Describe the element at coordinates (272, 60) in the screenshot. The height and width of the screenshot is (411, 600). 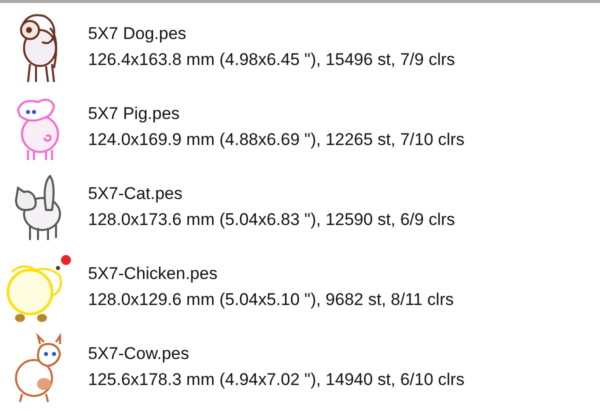
I see `file-details: 126.4x163.8 mm (4.98x6.45 "), 15496 st, 7/9 clrs` at that location.